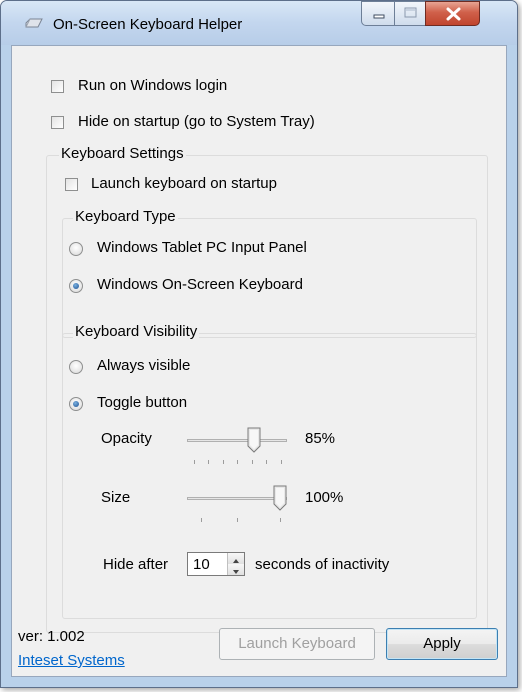 The width and height of the screenshot is (522, 692). I want to click on launch-keyboard-button: Launch Keyboard, so click(297, 644).